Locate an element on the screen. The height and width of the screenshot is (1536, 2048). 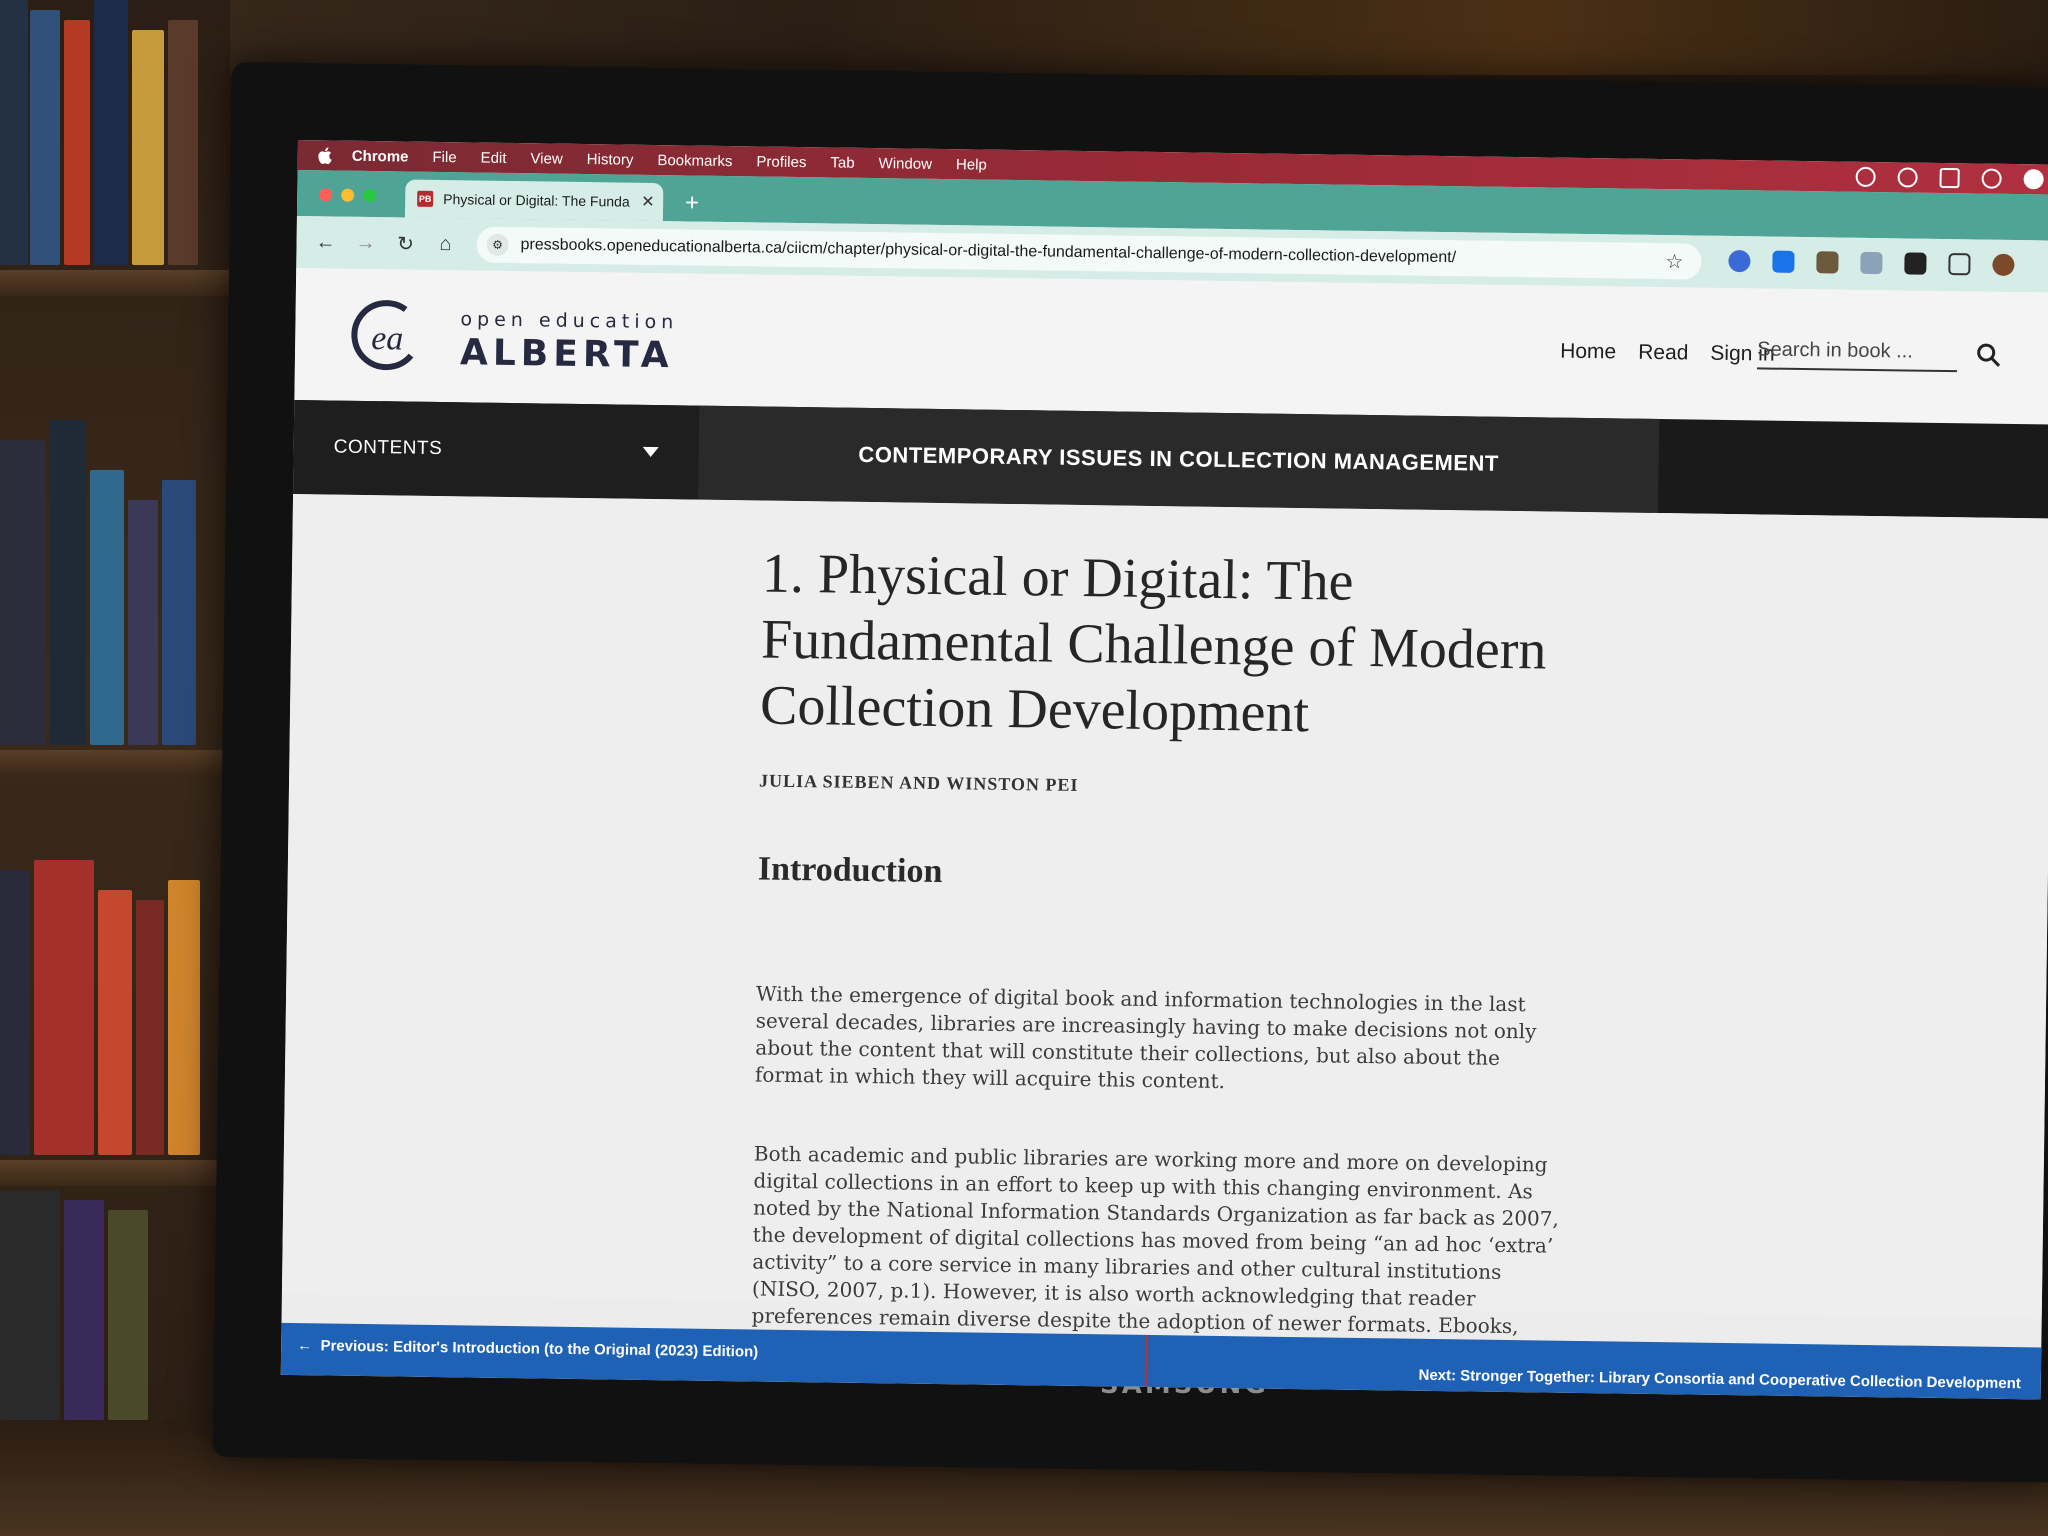
profile-avatar is located at coordinates (2003, 264).